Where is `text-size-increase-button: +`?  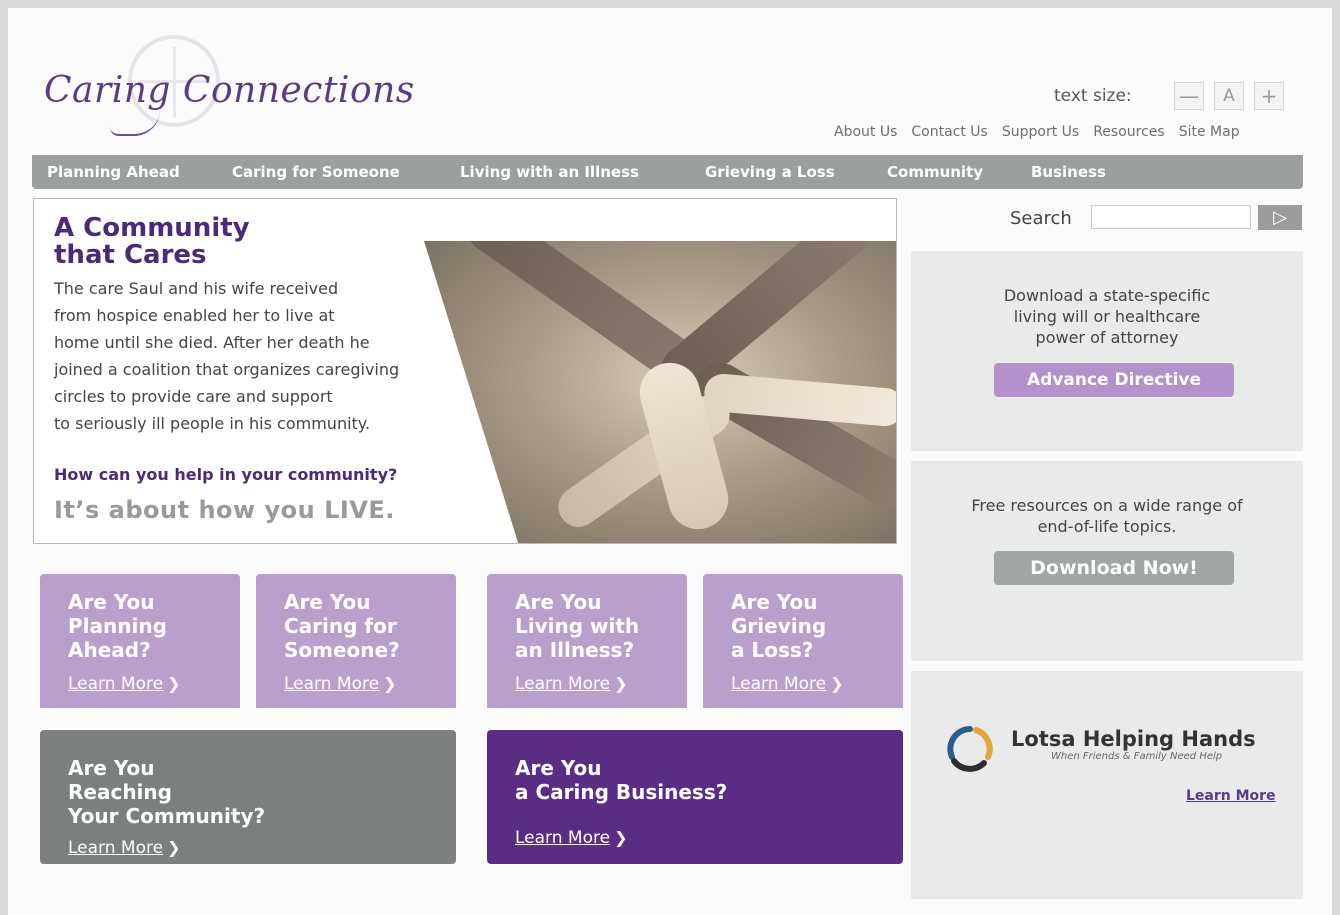 text-size-increase-button: + is located at coordinates (1269, 96).